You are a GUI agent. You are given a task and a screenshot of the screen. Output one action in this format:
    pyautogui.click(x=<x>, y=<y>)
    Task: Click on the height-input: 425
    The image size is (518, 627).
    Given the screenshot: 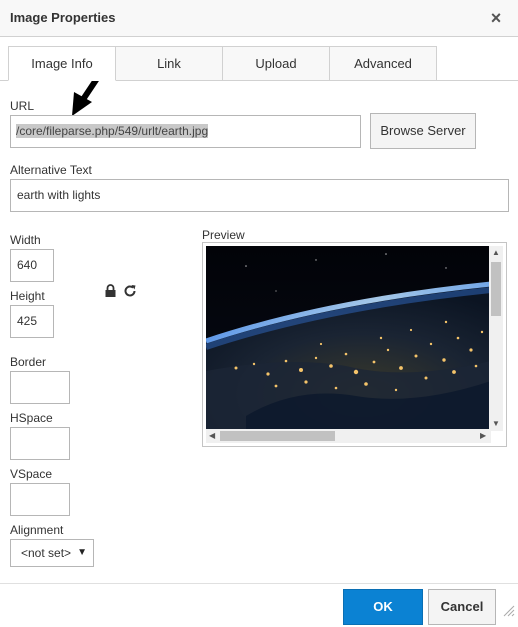 What is the action you would take?
    pyautogui.click(x=32, y=321)
    